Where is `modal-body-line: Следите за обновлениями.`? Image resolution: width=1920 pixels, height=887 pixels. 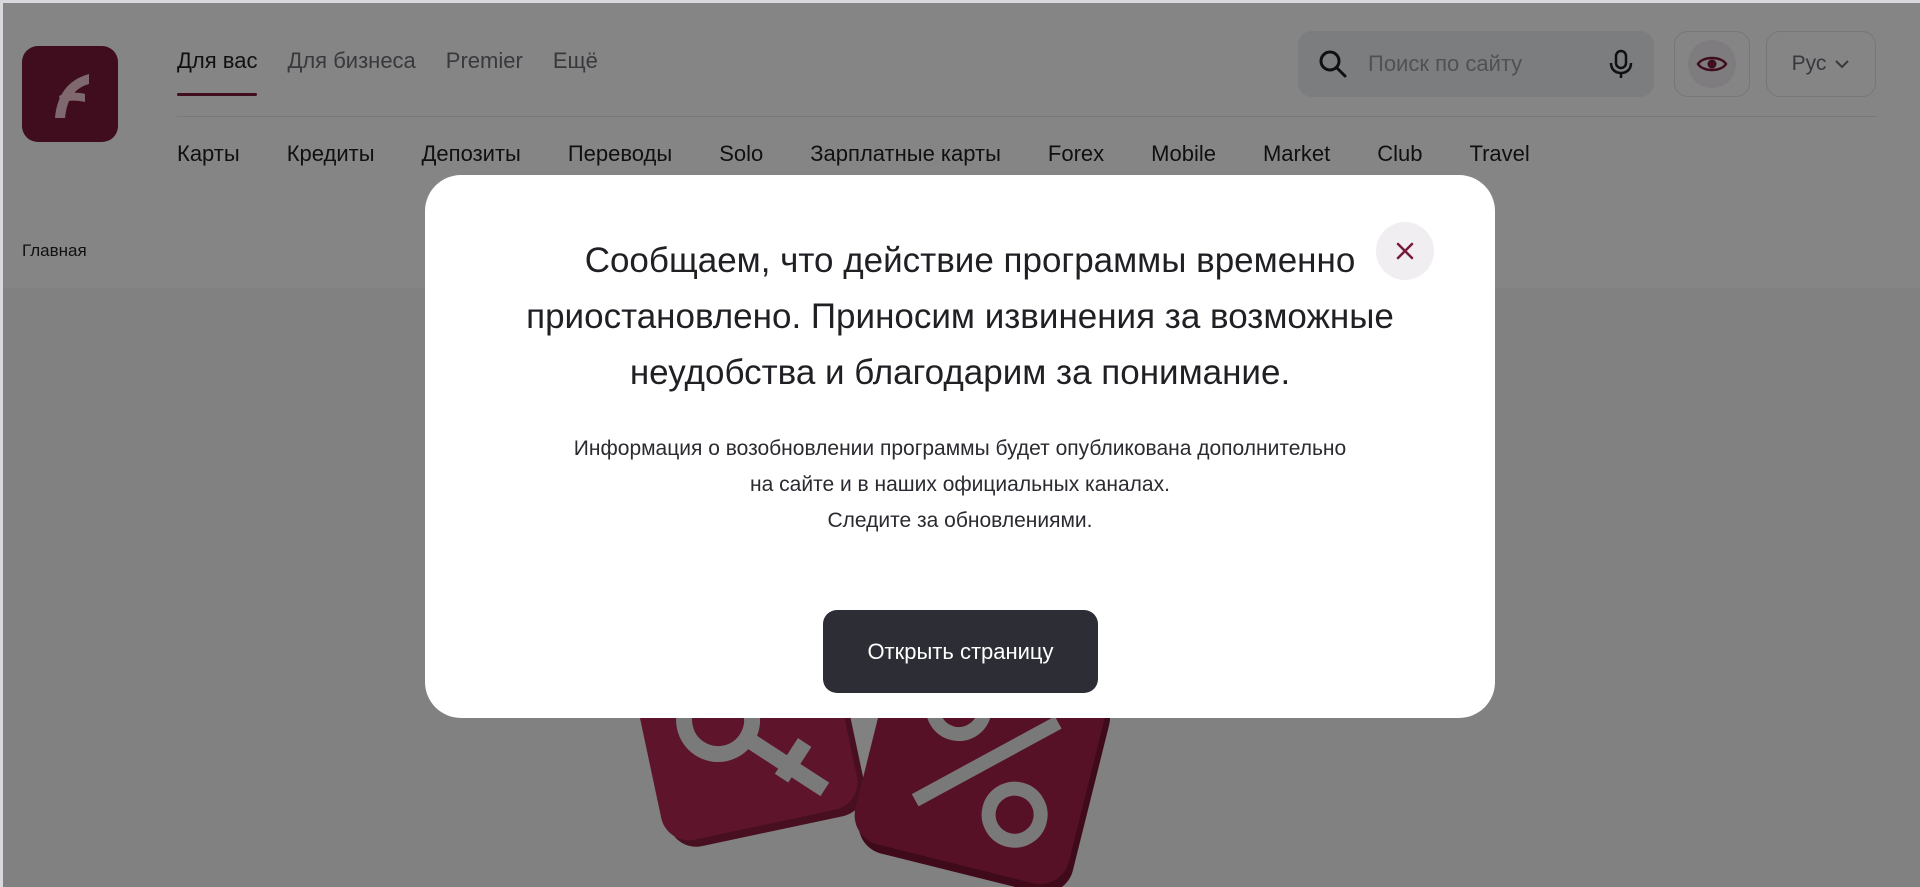
modal-body-line: Следите за обновлениями. is located at coordinates (960, 520).